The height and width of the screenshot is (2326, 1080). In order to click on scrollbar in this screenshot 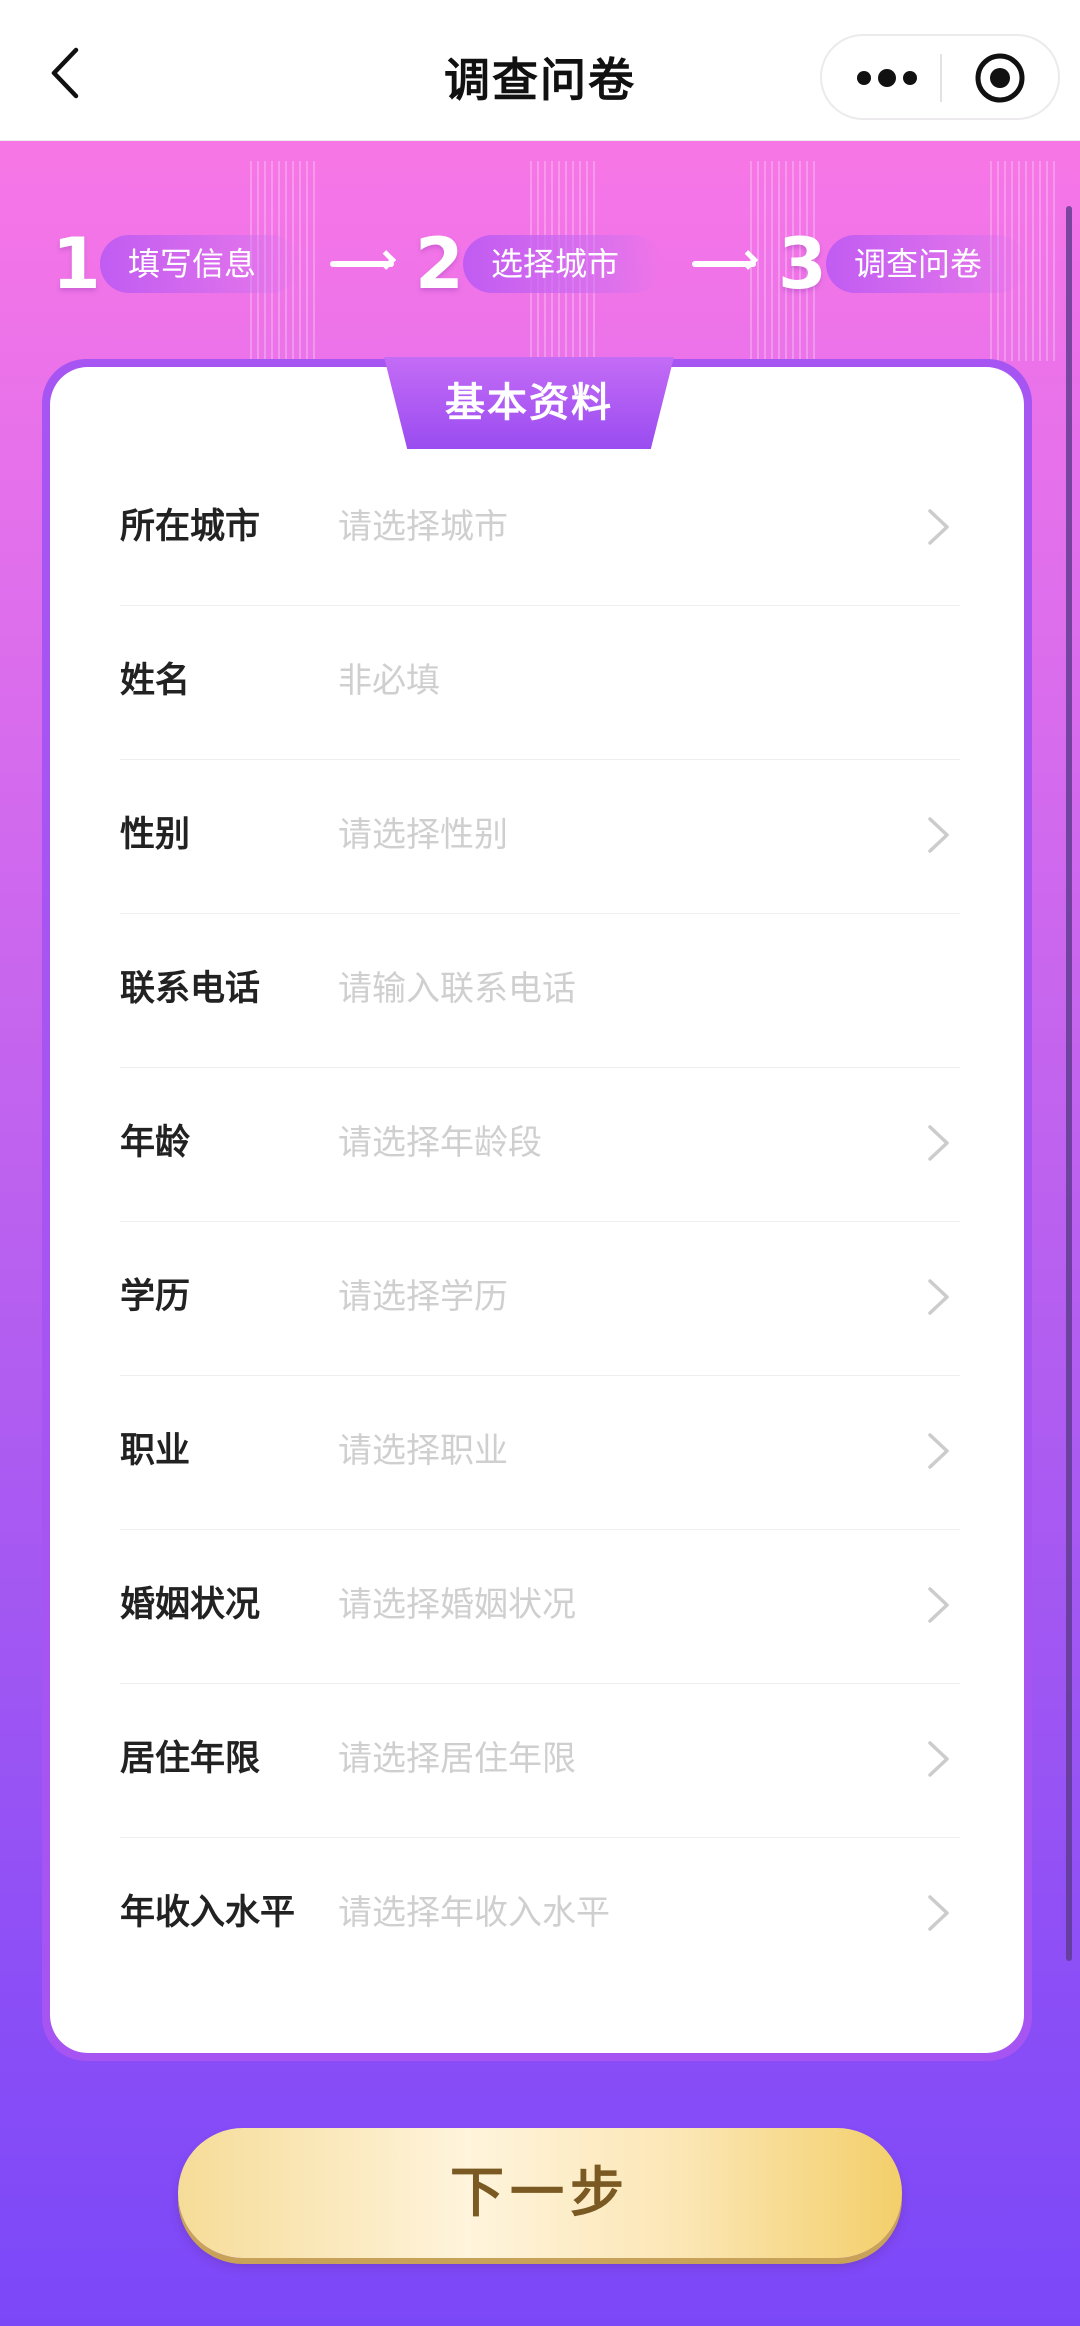, I will do `click(1069, 1083)`.